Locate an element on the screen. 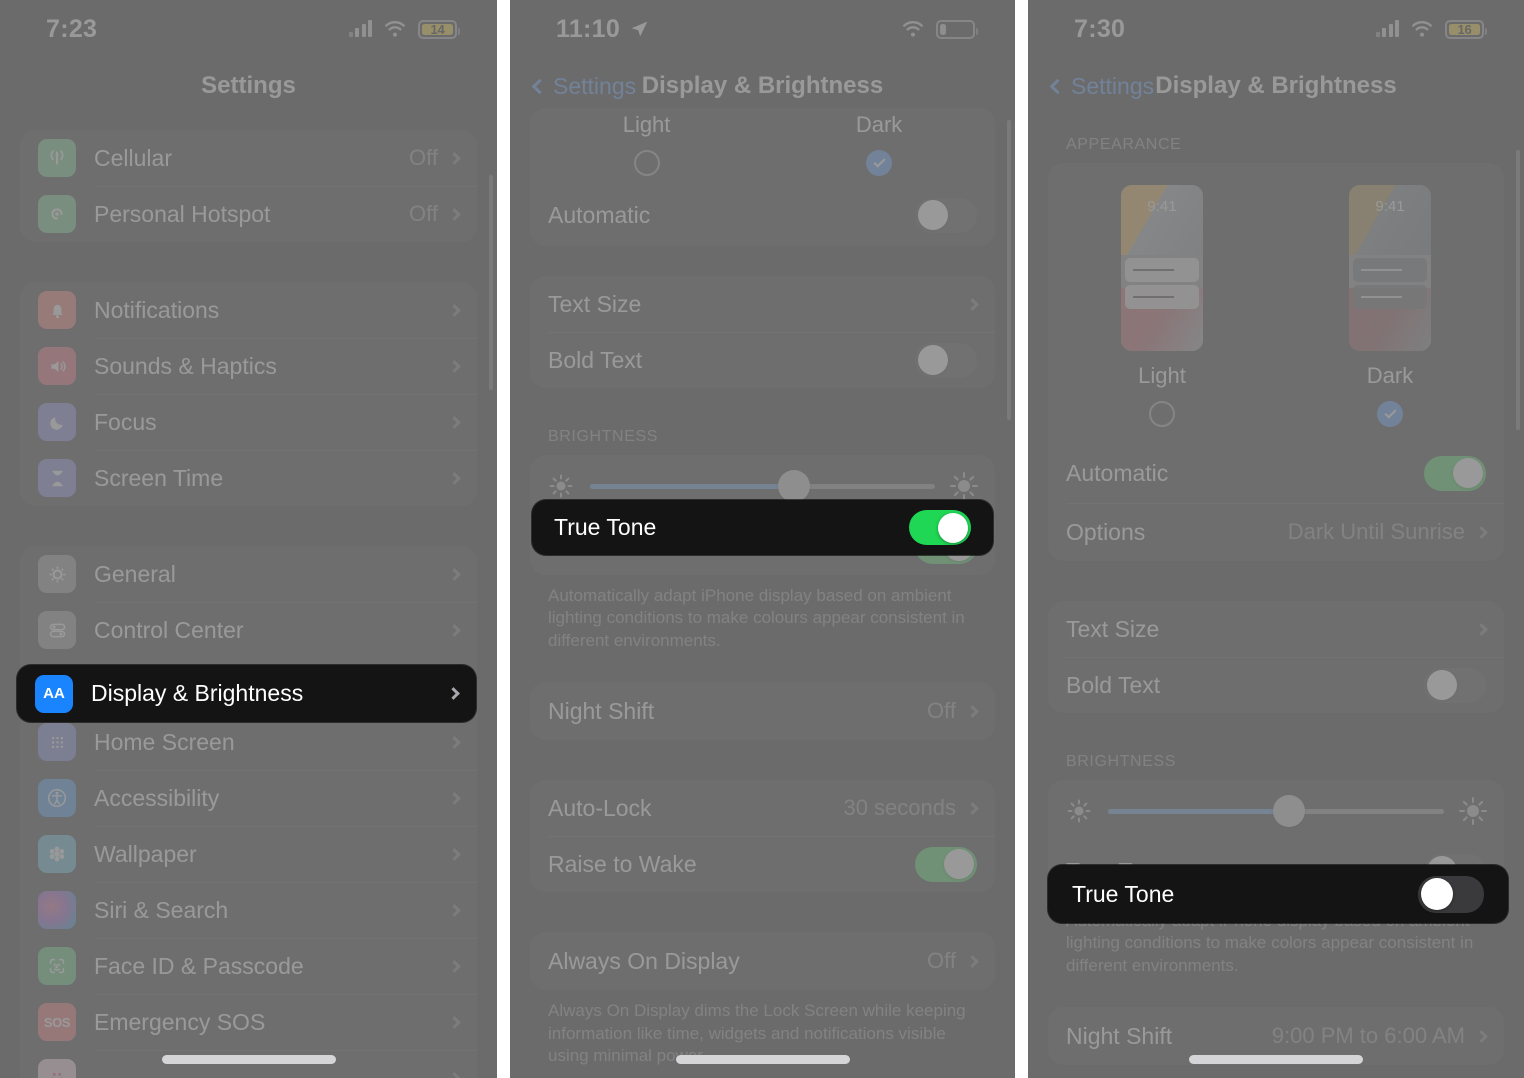  appearance-option-dark: Dark is located at coordinates (879, 144).